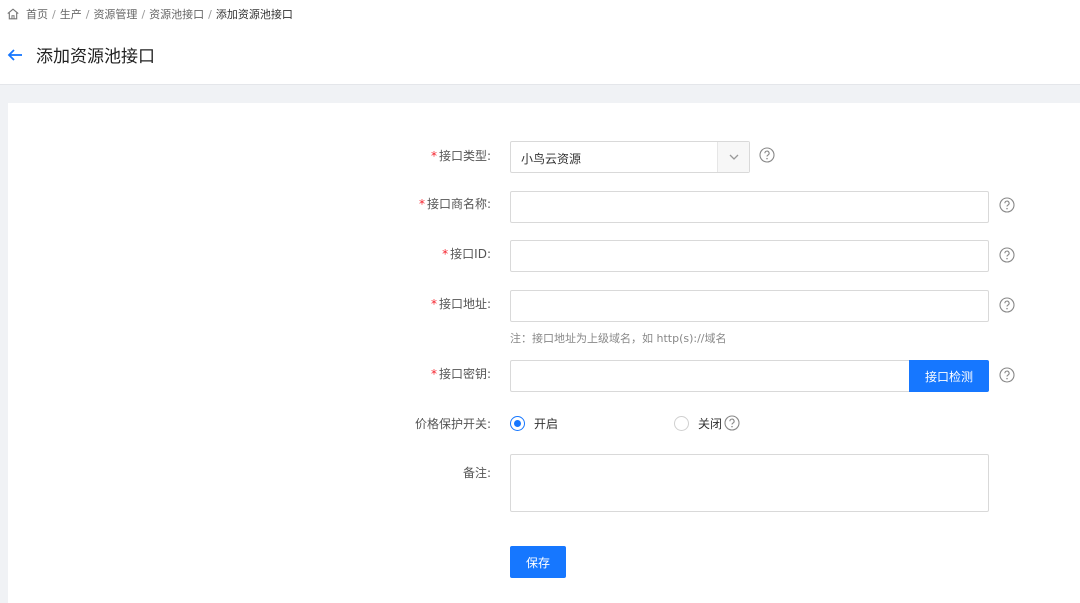  What do you see at coordinates (749, 207) in the screenshot?
I see `vendor-name-input` at bounding box center [749, 207].